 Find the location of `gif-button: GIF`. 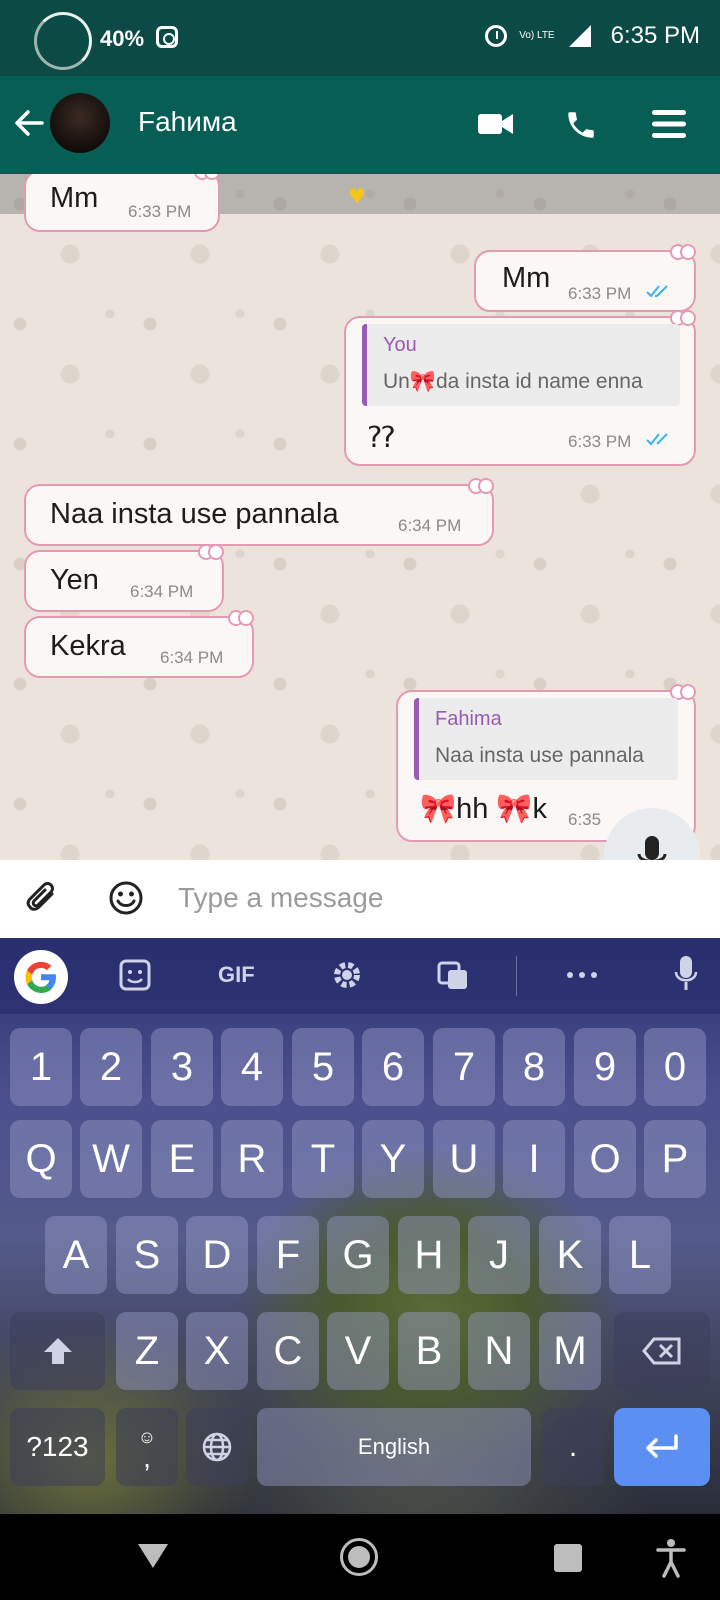

gif-button: GIF is located at coordinates (236, 975).